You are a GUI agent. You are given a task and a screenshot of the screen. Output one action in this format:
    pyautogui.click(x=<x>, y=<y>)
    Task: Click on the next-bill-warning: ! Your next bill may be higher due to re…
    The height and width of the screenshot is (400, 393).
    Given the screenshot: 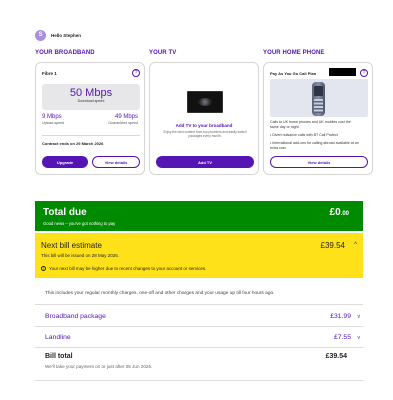 What is the action you would take?
    pyautogui.click(x=123, y=268)
    